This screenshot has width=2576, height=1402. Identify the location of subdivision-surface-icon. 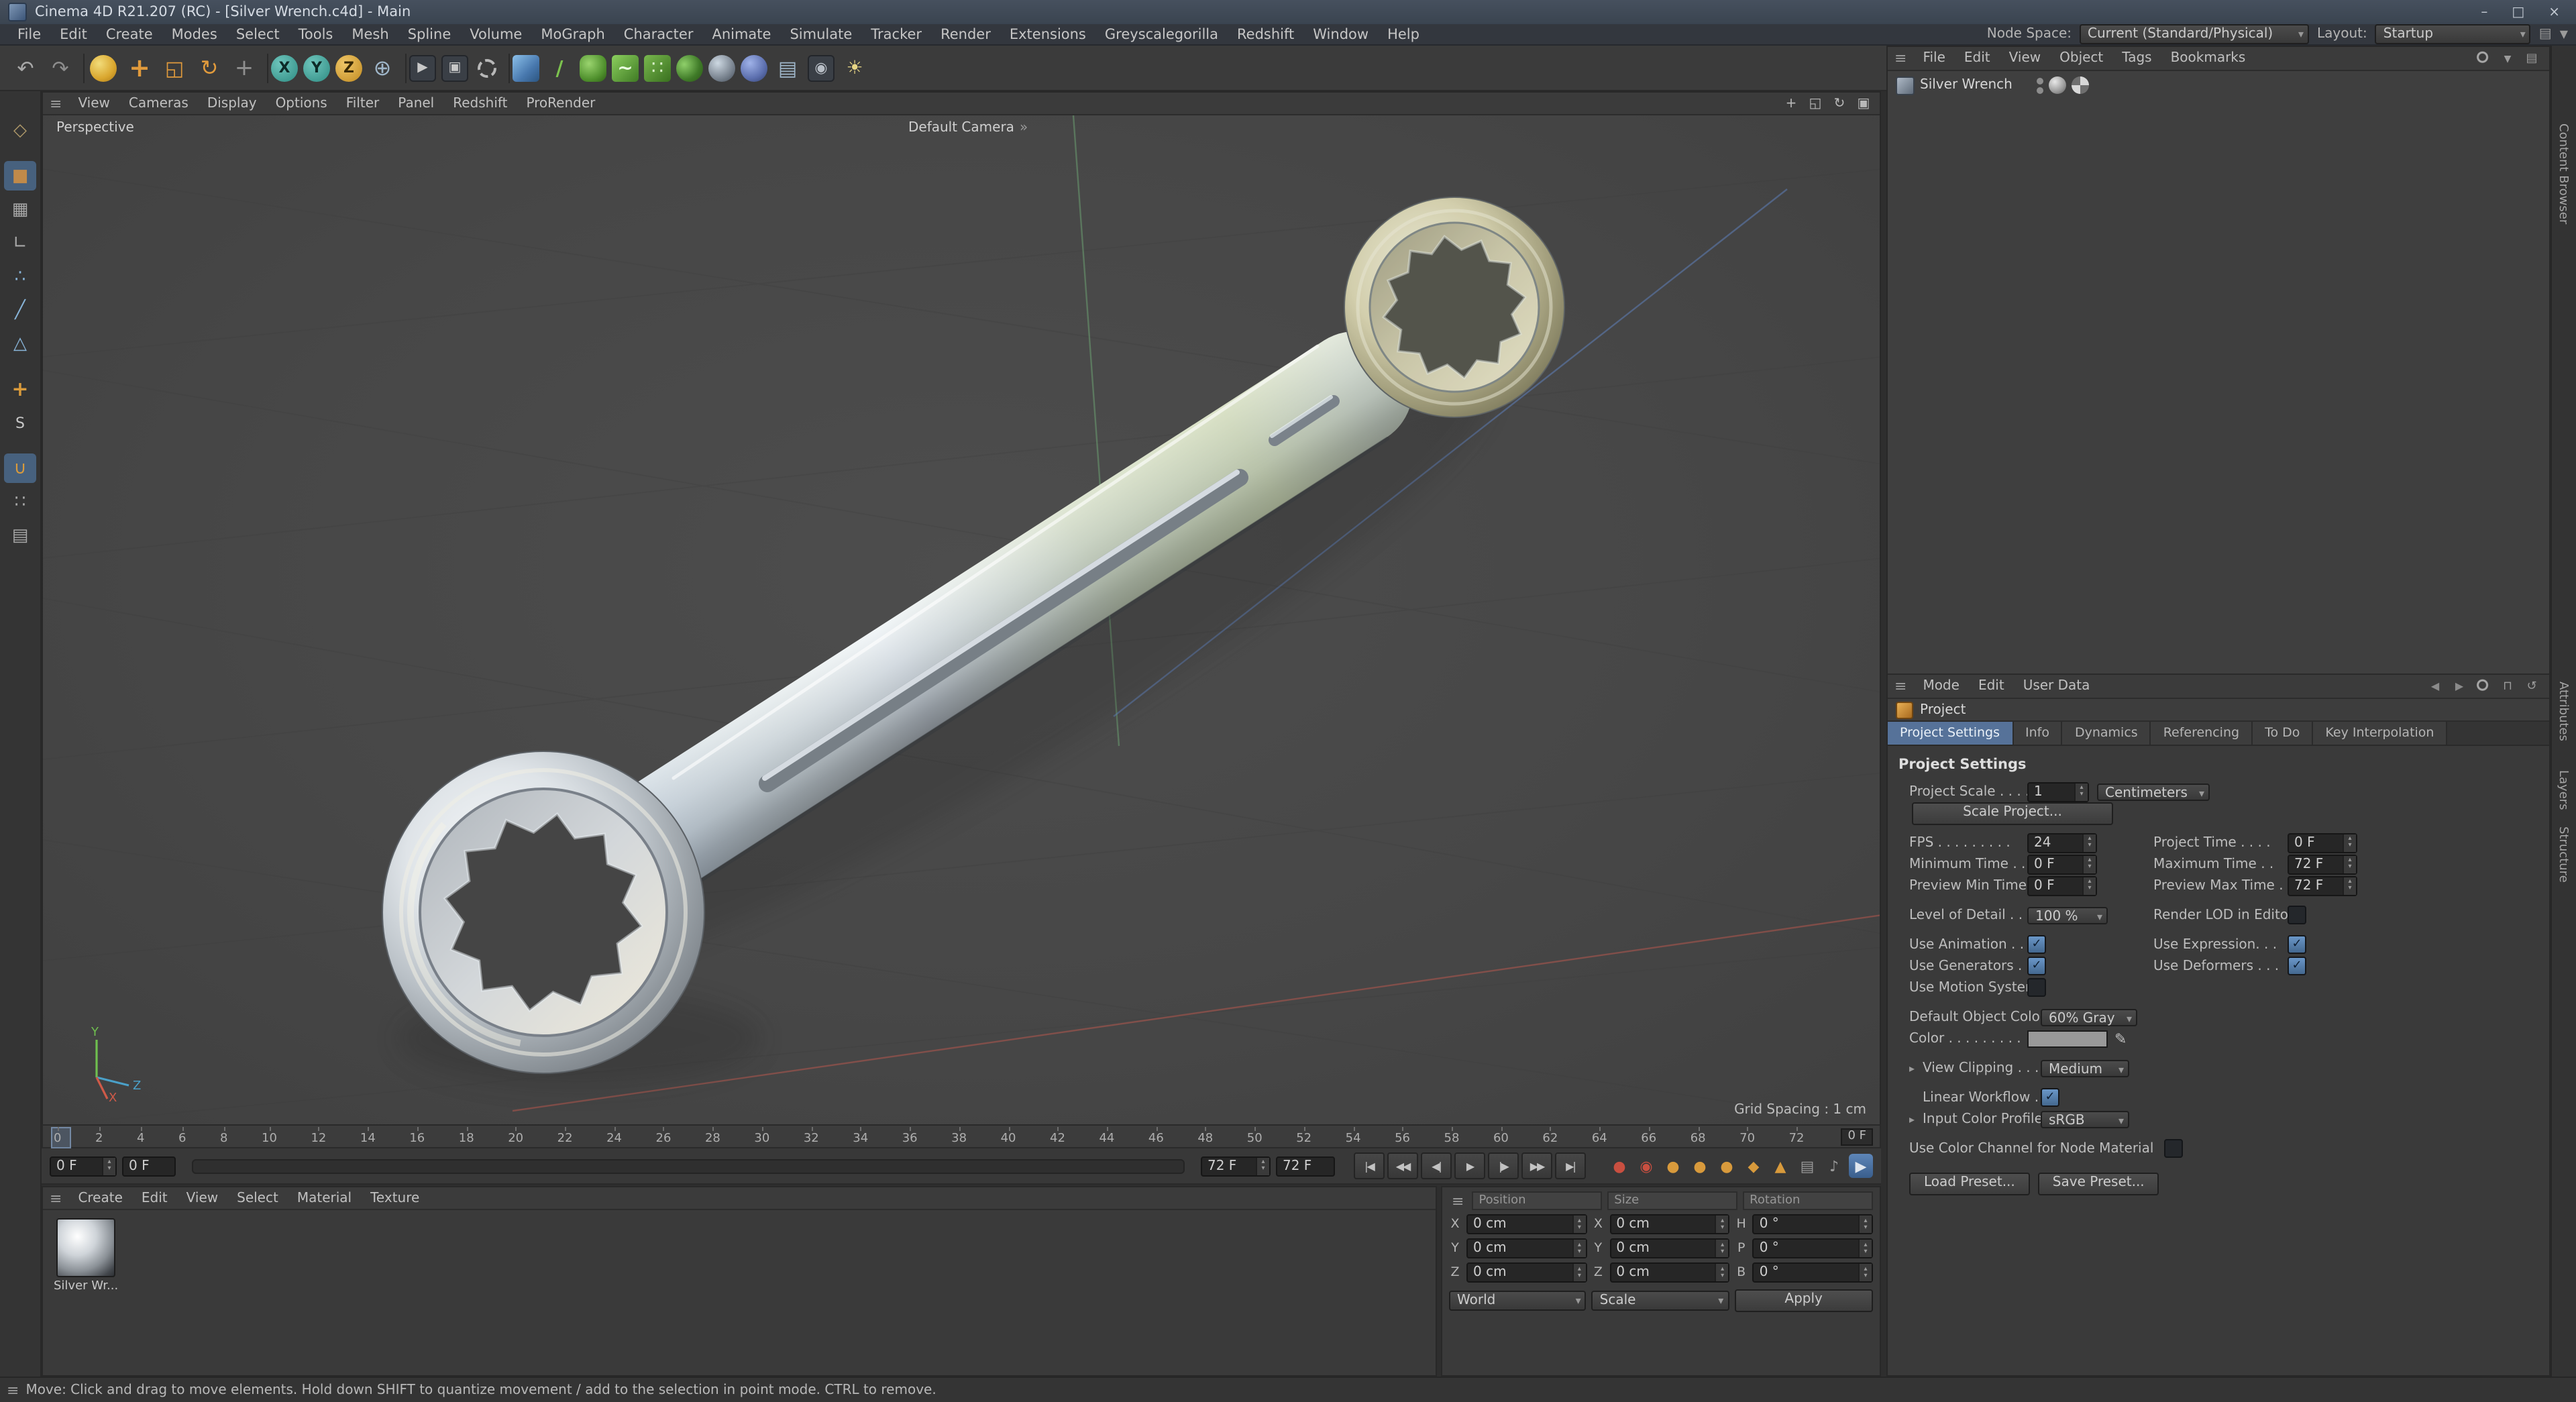
(593, 68).